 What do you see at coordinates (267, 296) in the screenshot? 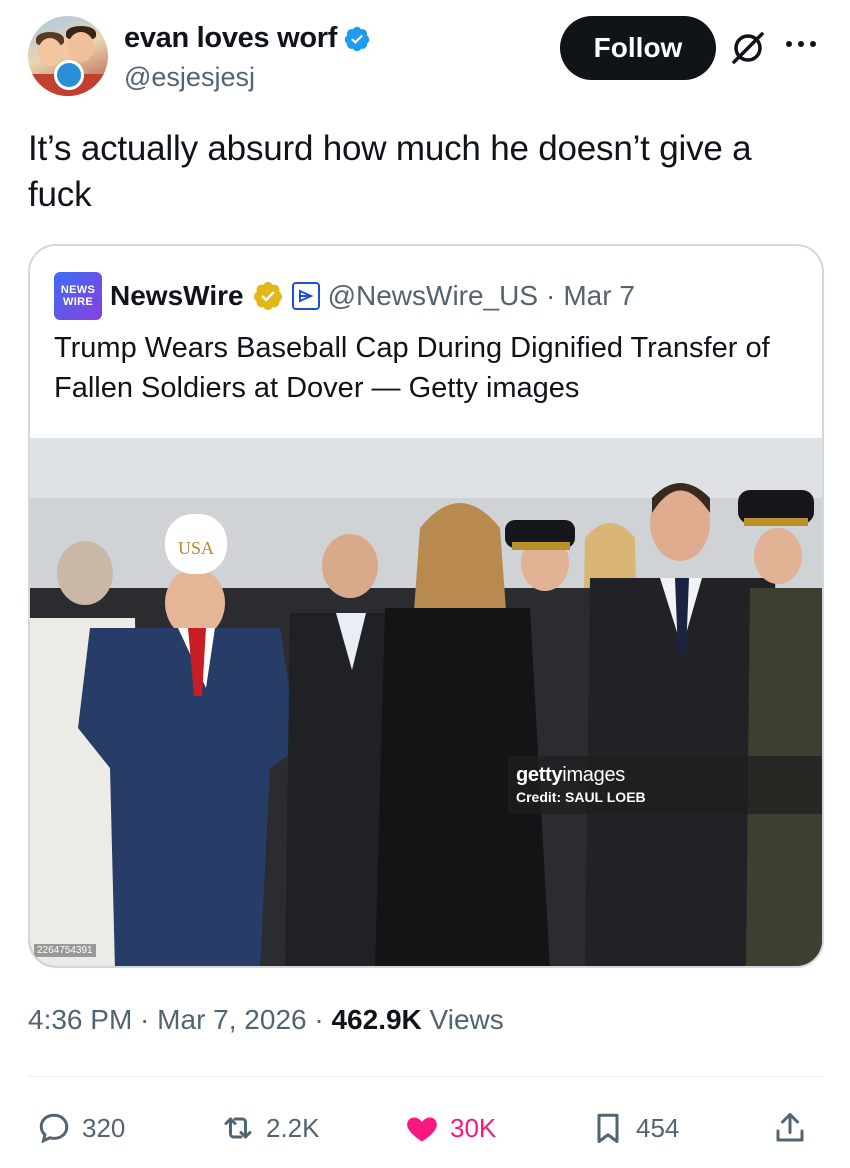
I see `gold-verified-badge-icon` at bounding box center [267, 296].